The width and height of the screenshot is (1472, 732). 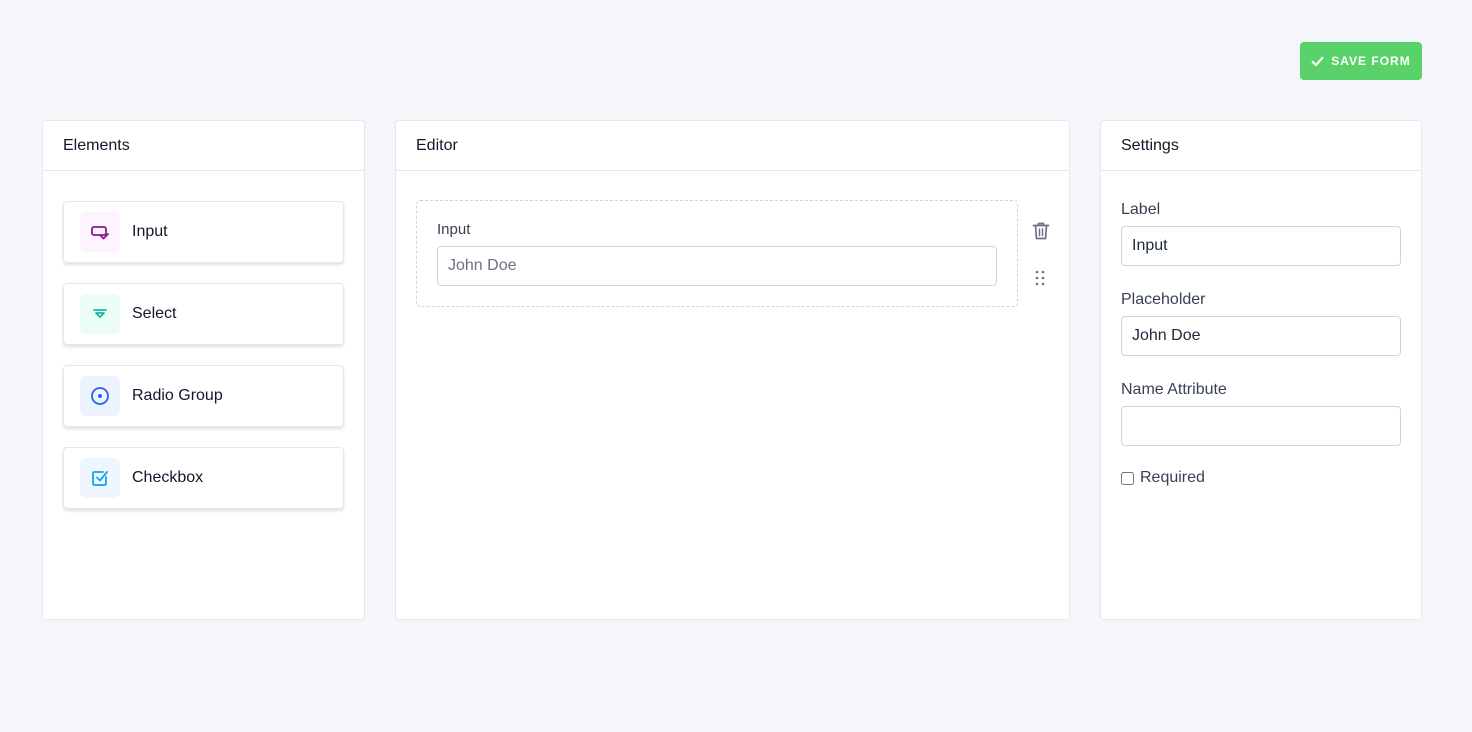 I want to click on input-icon, so click(x=100, y=232).